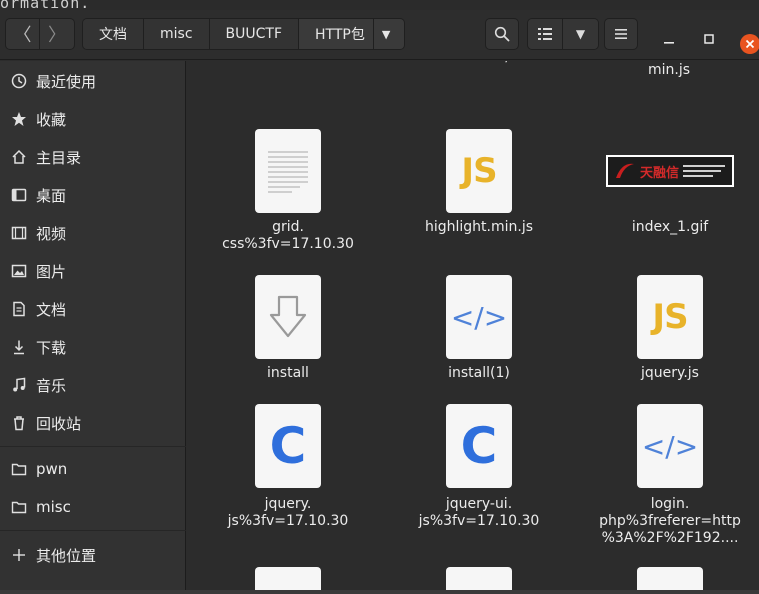  What do you see at coordinates (51, 385) in the screenshot?
I see `sidebar-item-label: 音乐` at bounding box center [51, 385].